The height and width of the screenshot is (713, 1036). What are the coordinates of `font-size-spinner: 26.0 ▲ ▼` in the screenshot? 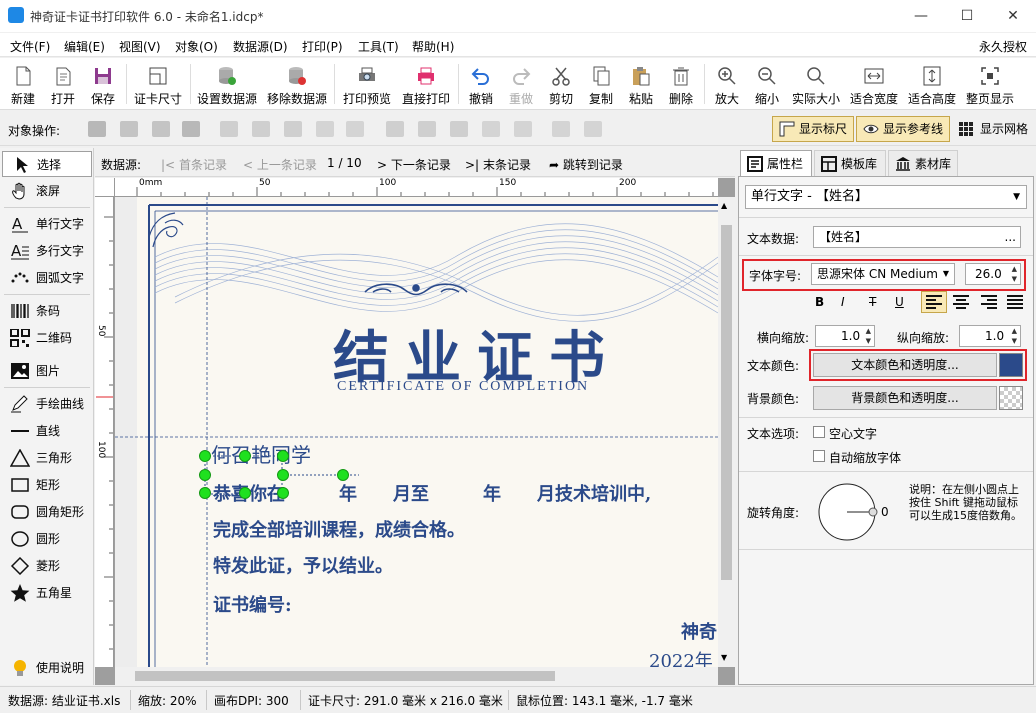 It's located at (993, 274).